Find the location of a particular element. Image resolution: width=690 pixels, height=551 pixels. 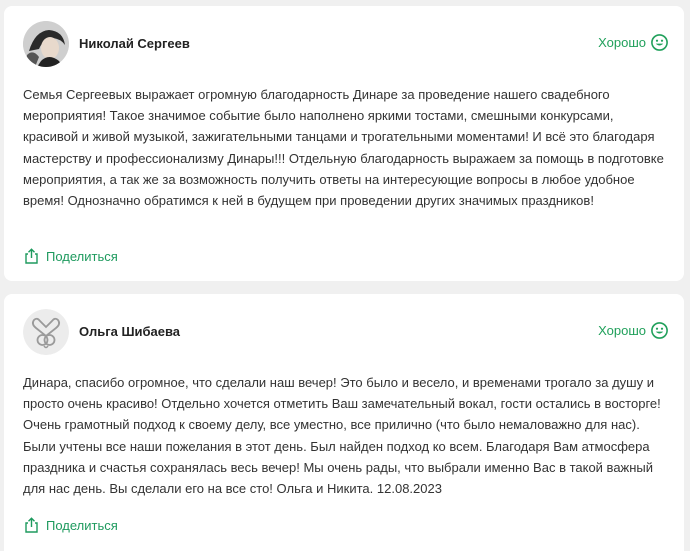

rings-logo-icon is located at coordinates (46, 332).